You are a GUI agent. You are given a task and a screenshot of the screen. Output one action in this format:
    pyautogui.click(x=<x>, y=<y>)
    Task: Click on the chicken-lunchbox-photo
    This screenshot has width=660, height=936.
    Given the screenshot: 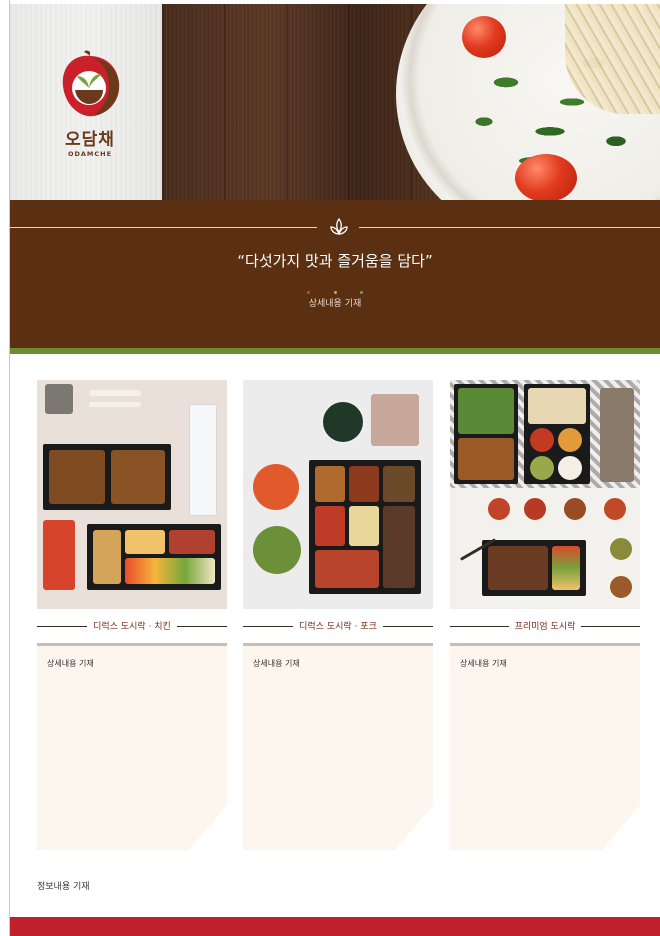 What is the action you would take?
    pyautogui.click(x=132, y=494)
    